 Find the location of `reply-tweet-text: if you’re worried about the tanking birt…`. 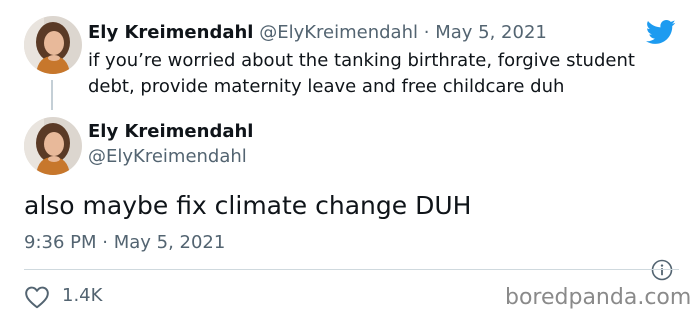

reply-tweet-text: if you’re worried about the tanking birt… is located at coordinates (361, 73).